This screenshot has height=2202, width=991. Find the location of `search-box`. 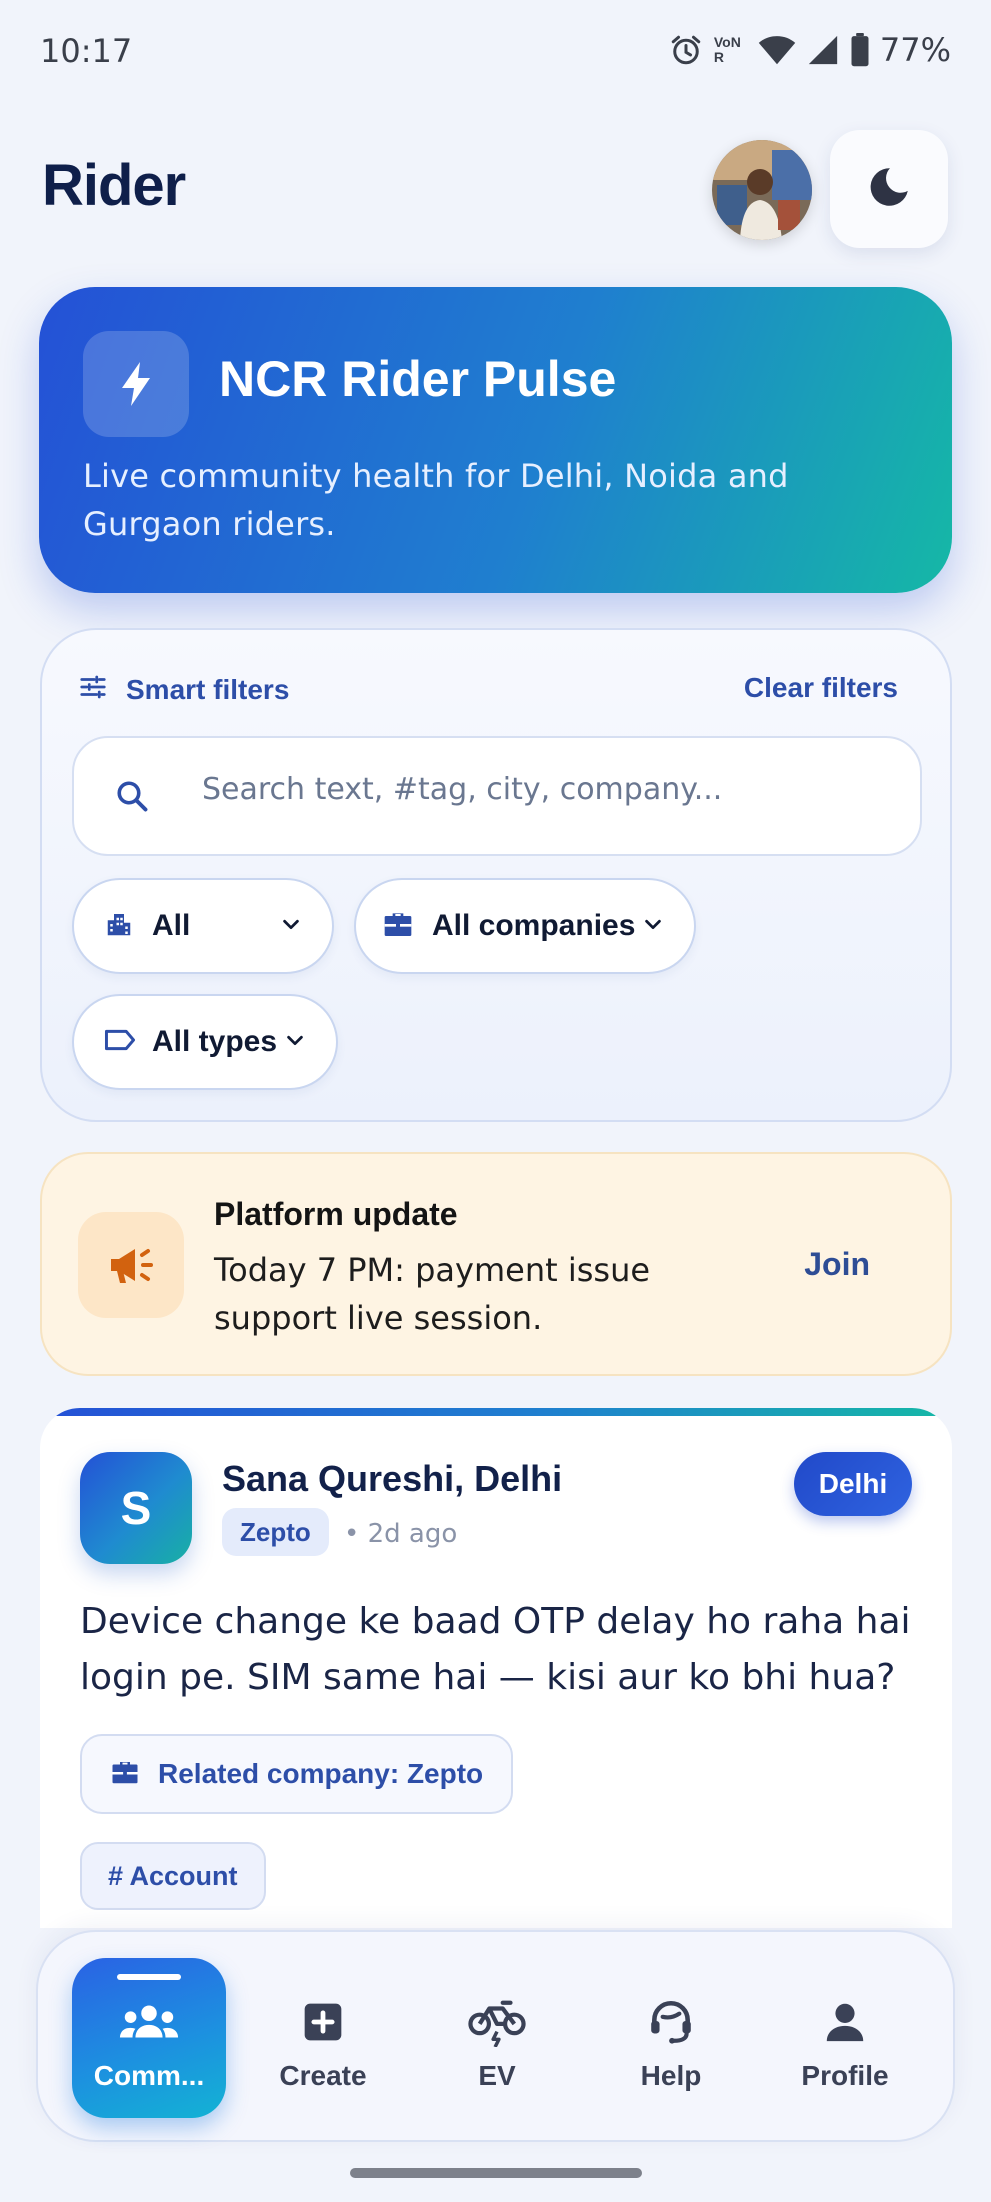

search-box is located at coordinates (497, 796).